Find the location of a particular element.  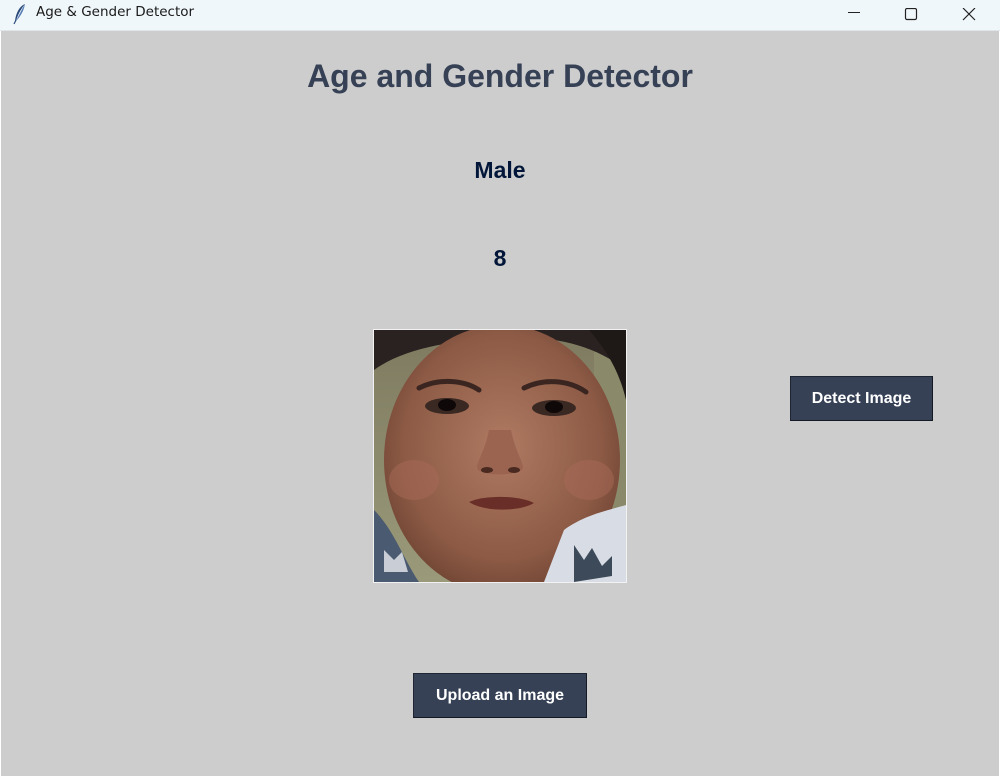

maximize-button is located at coordinates (911, 15).